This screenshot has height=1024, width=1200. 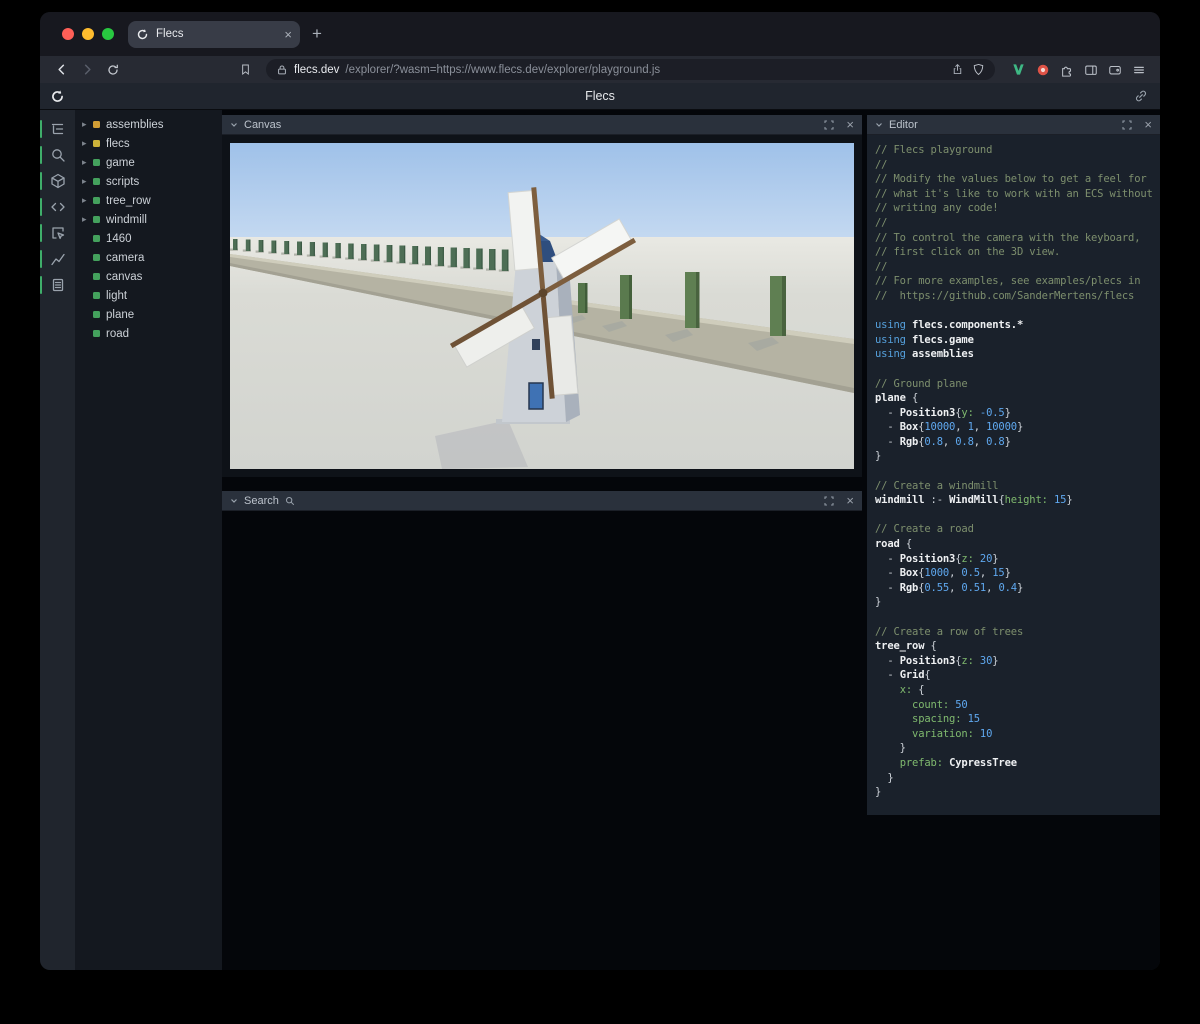 I want to click on tree-item-windmill: ▸ windmill, so click(x=148, y=219).